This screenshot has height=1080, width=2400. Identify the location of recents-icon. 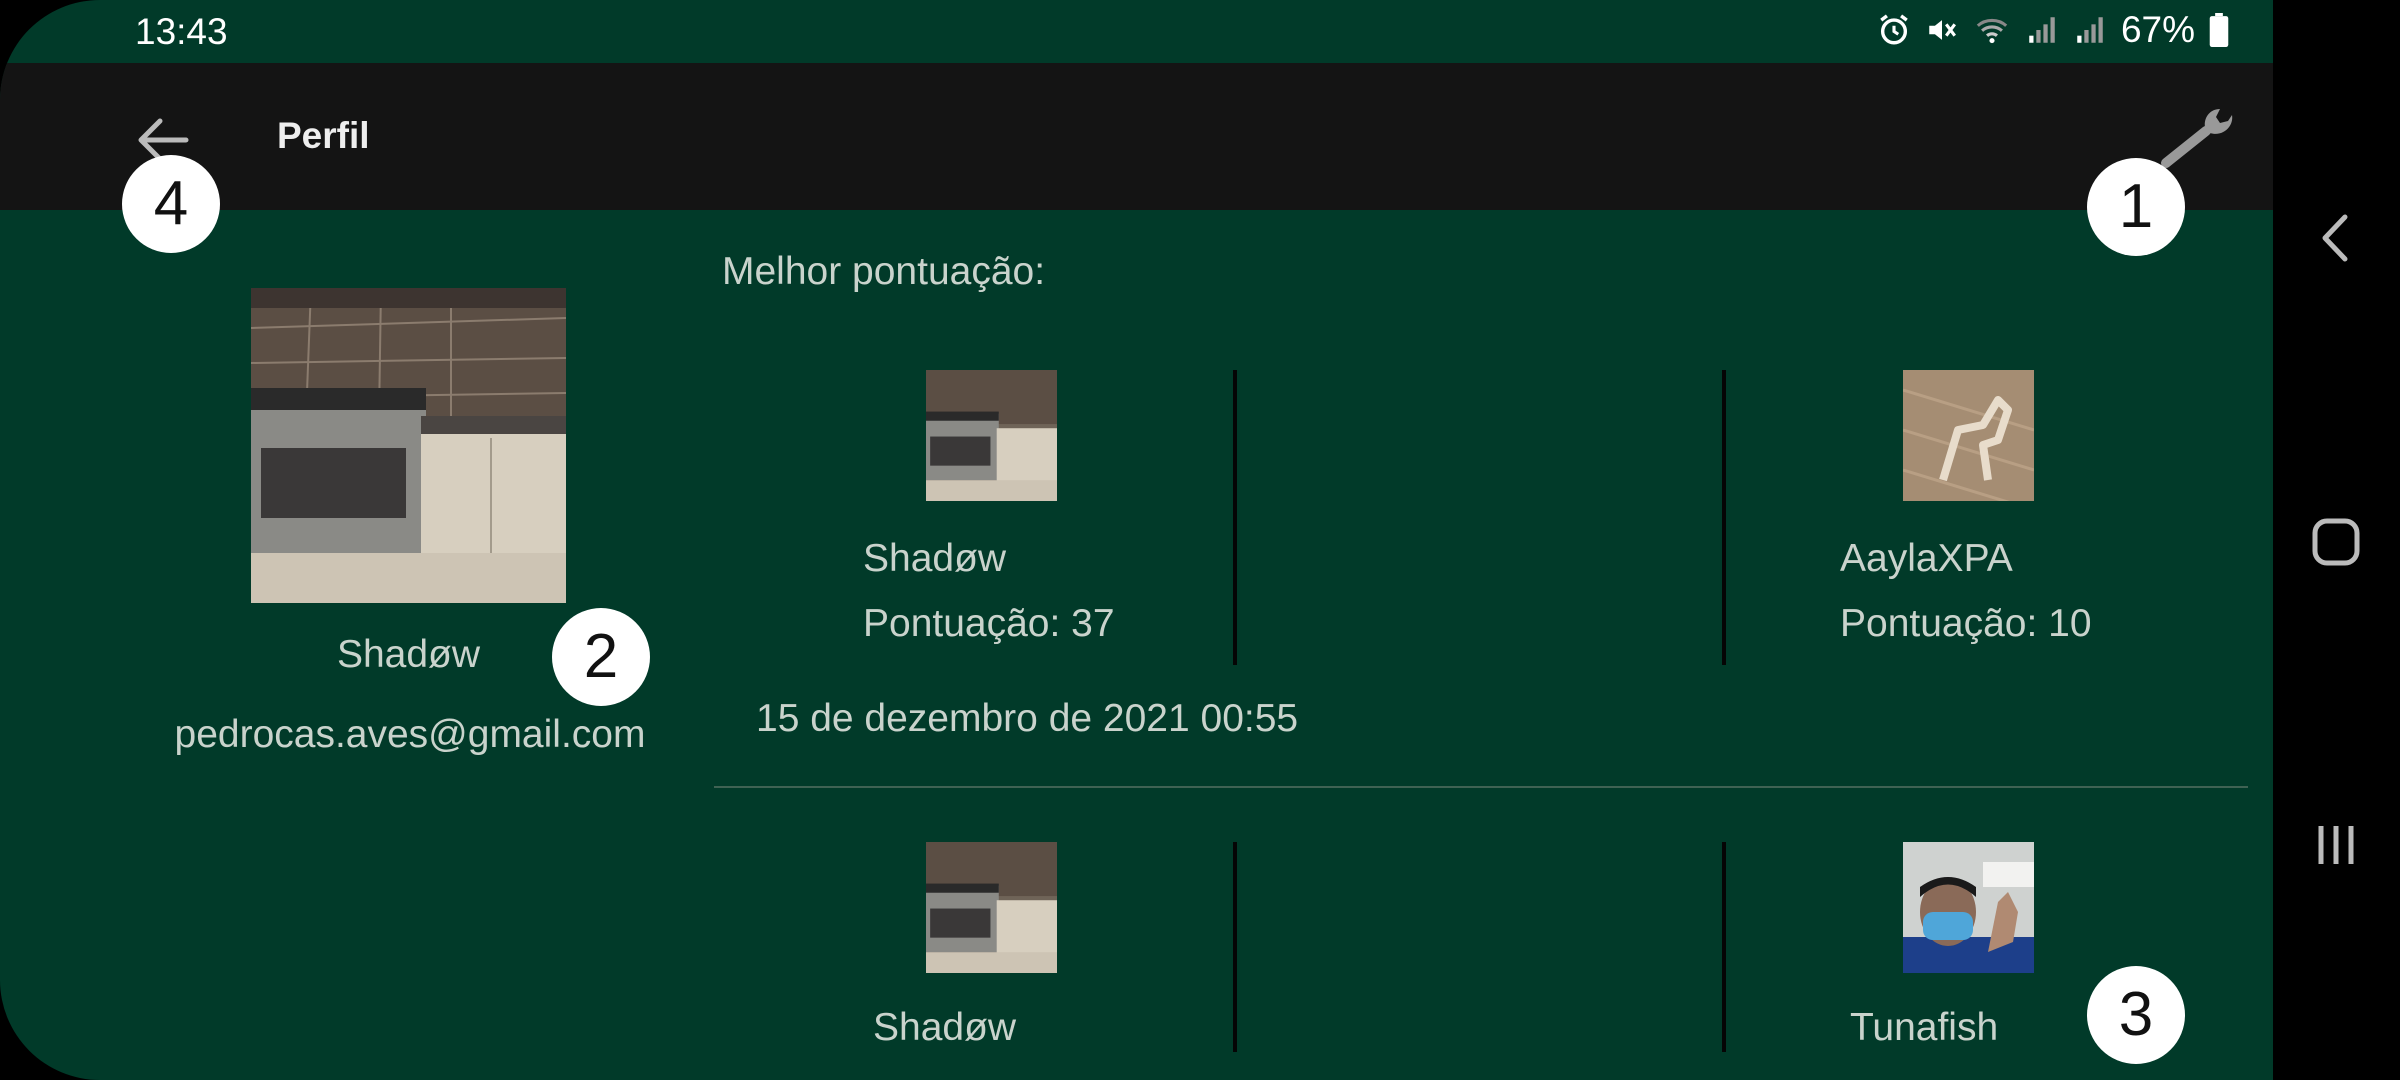
(2336, 845).